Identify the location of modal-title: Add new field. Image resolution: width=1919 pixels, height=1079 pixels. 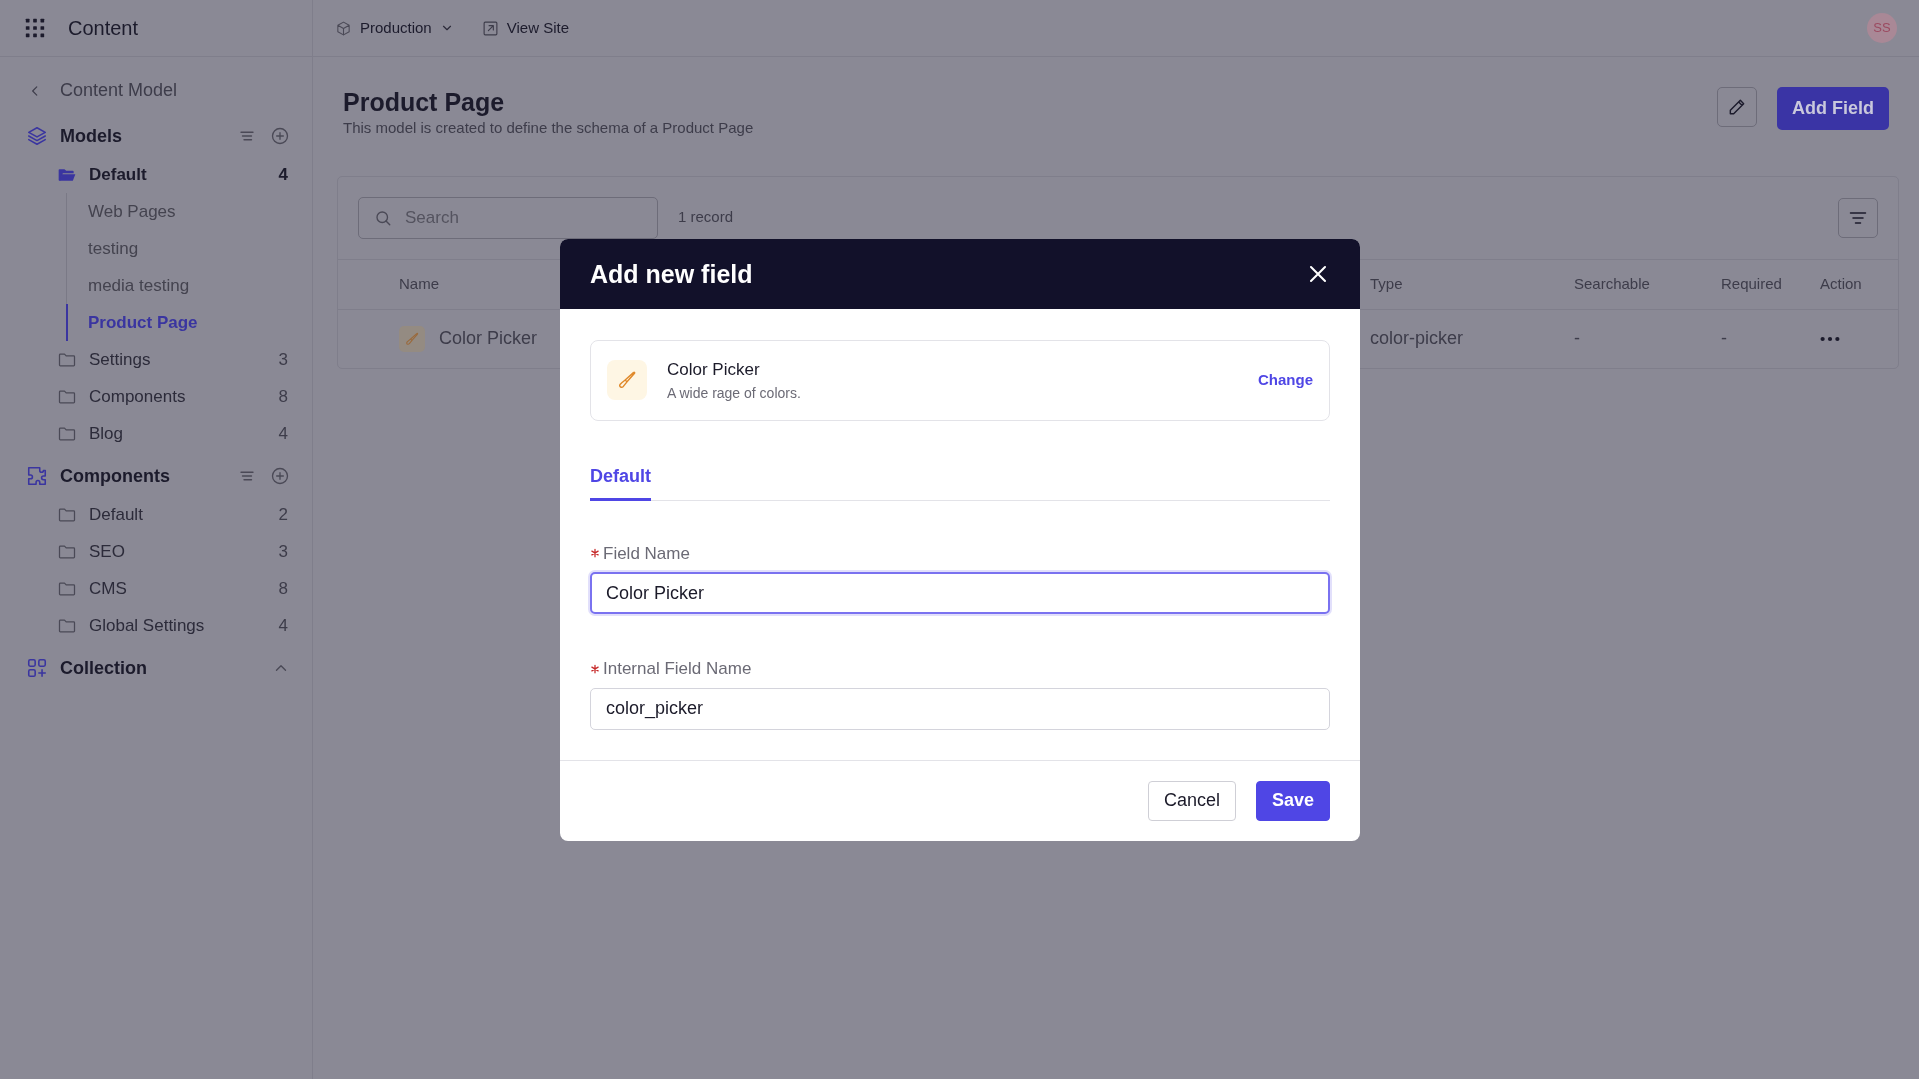
(672, 274).